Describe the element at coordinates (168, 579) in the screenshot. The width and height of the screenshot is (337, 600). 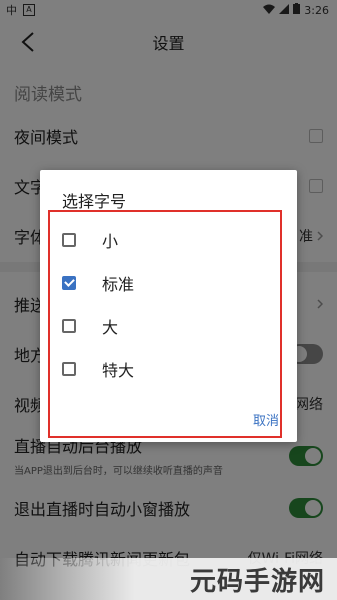
I see `watermark-banner: 元码手游网` at that location.